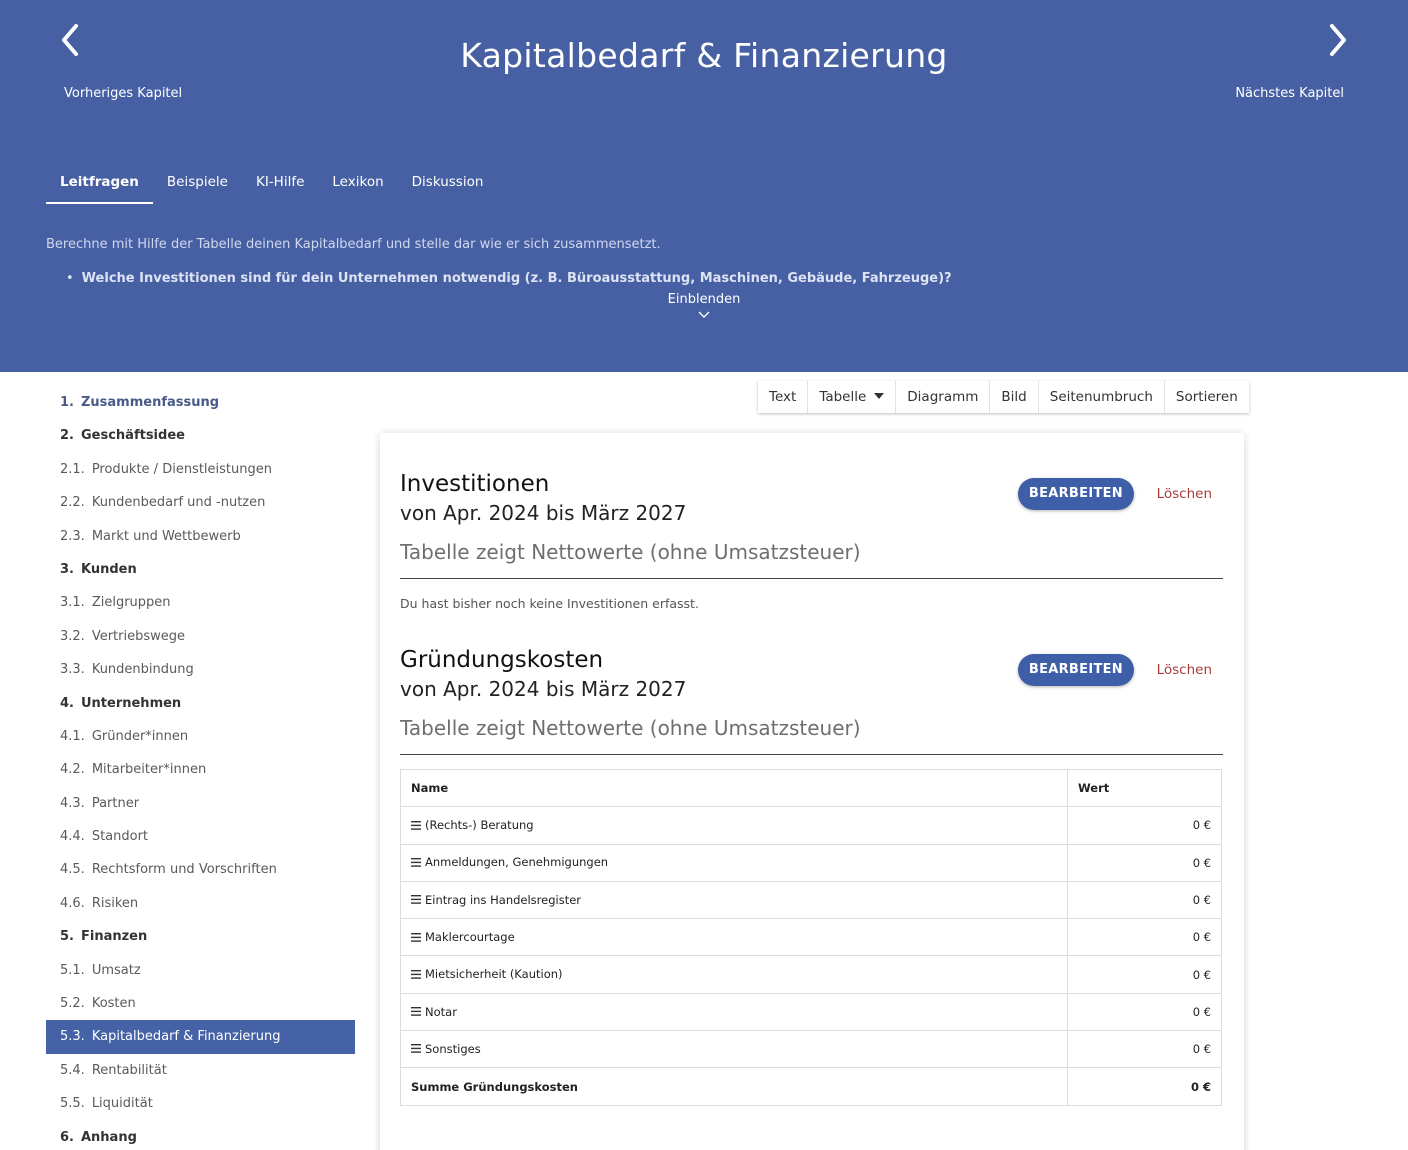 The image size is (1408, 1150). I want to click on sidebar-item-label: Umsatz, so click(116, 970).